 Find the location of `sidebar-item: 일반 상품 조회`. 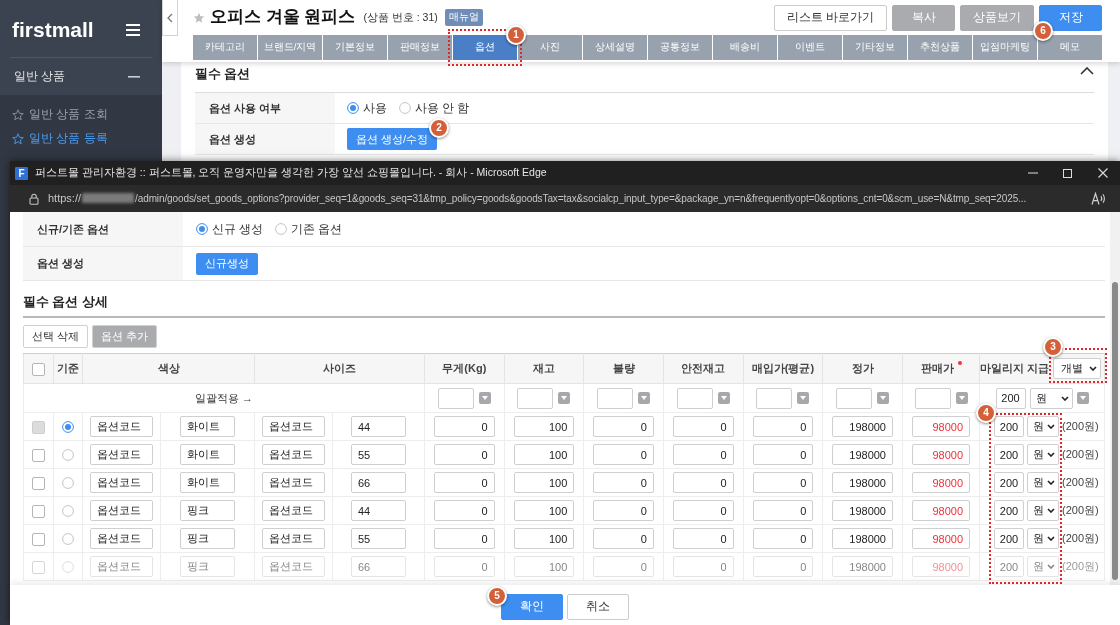

sidebar-item: 일반 상품 조회 is located at coordinates (60, 115).